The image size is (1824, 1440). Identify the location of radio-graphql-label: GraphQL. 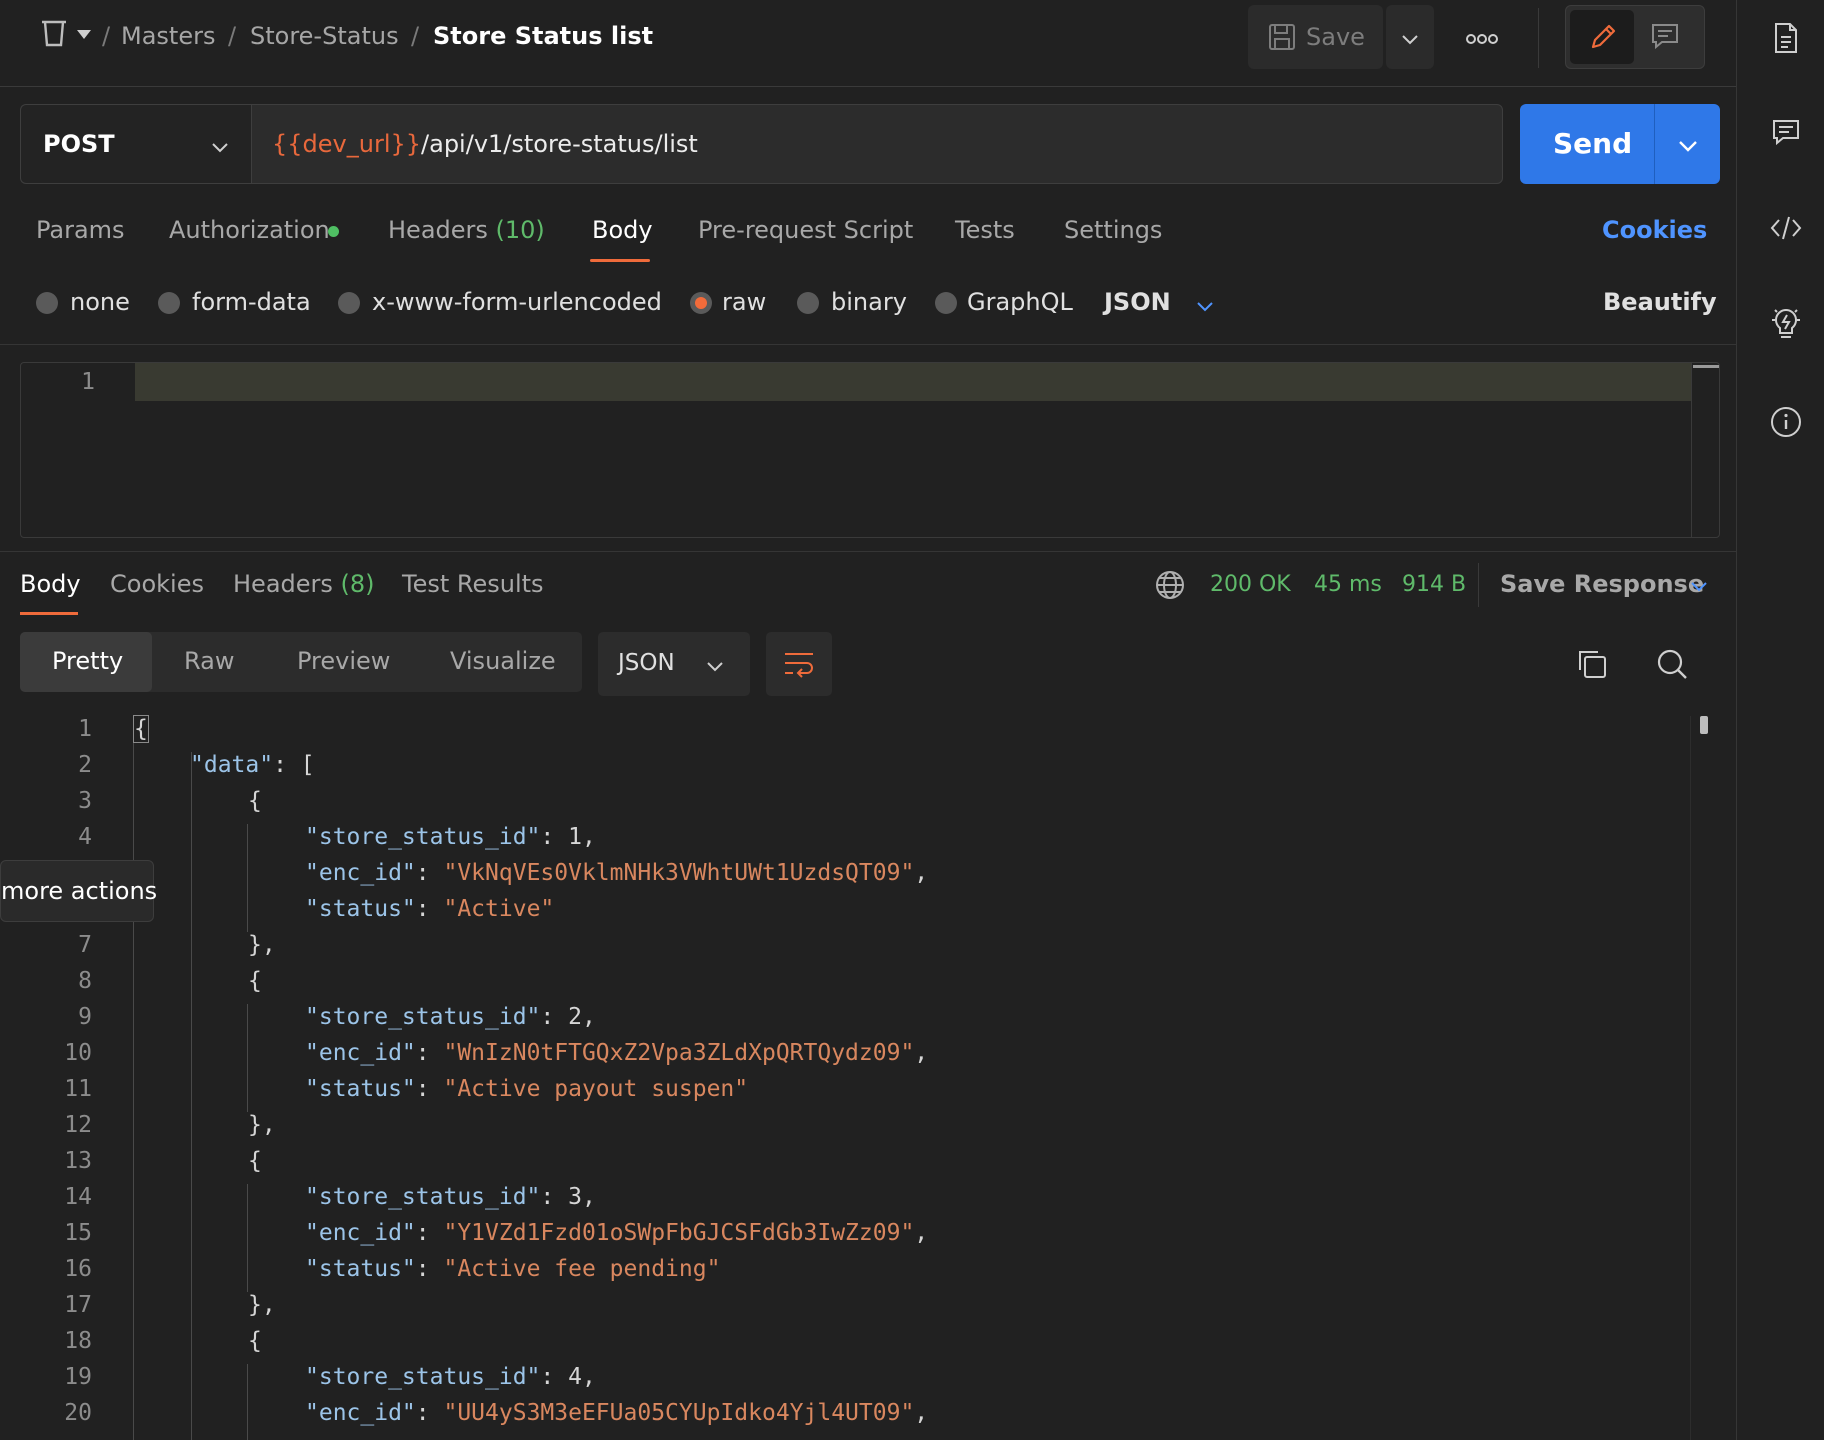
(1020, 302).